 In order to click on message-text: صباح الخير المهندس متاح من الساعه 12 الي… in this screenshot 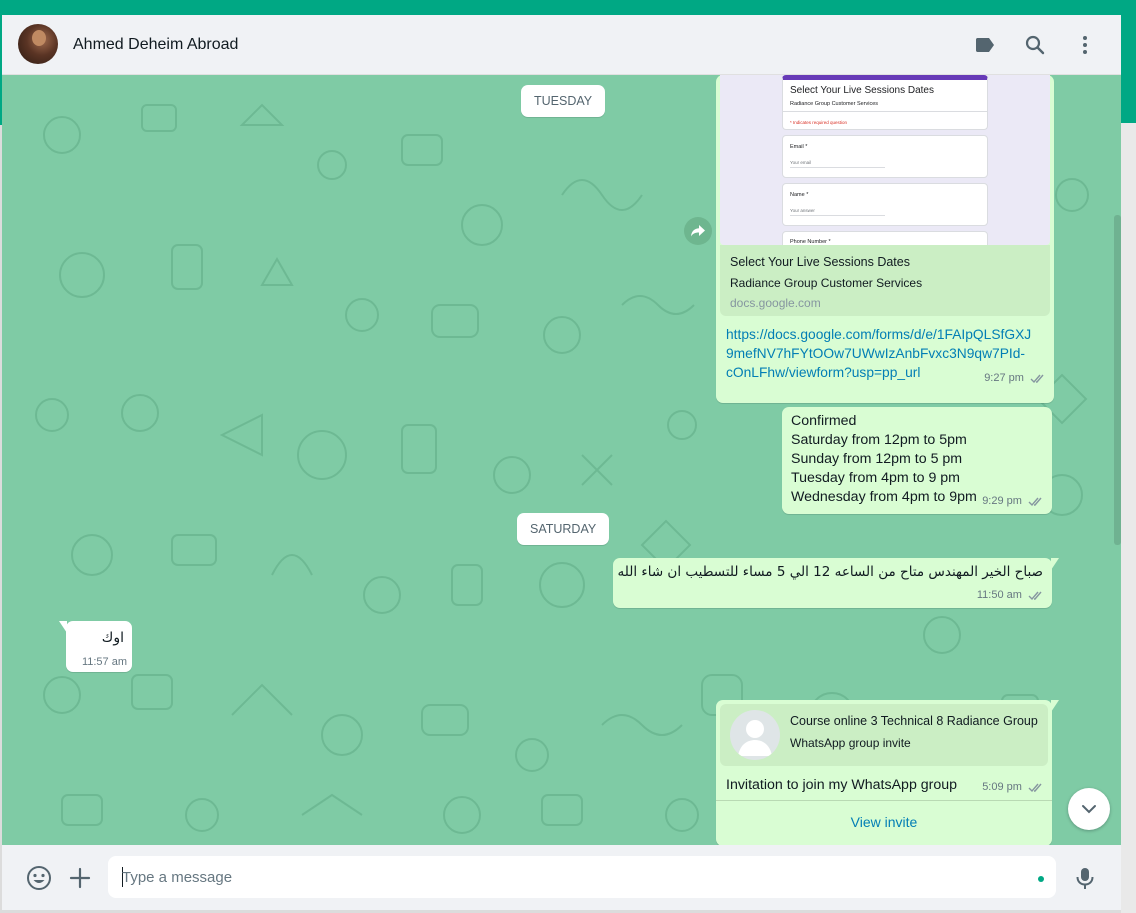, I will do `click(830, 572)`.